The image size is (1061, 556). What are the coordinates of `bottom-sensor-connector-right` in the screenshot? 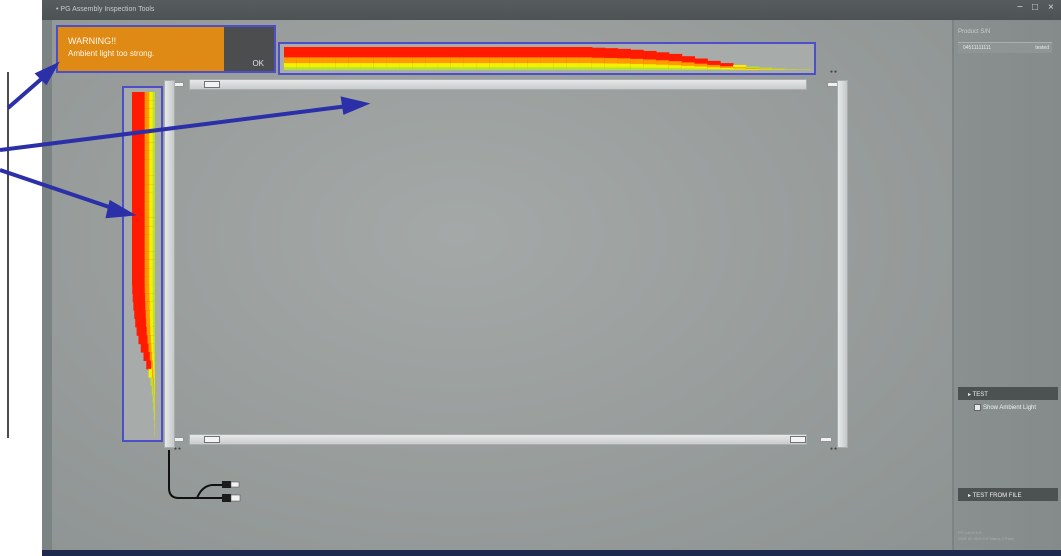 It's located at (798, 439).